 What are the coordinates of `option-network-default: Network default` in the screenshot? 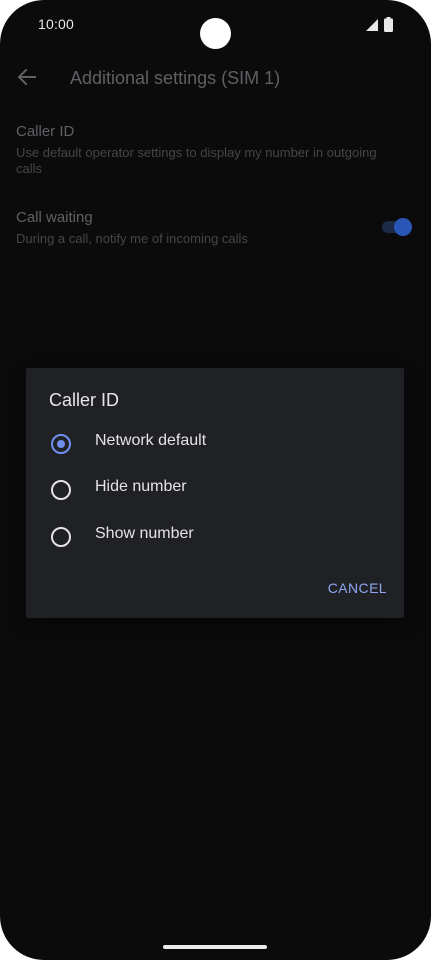 It's located at (215, 443).